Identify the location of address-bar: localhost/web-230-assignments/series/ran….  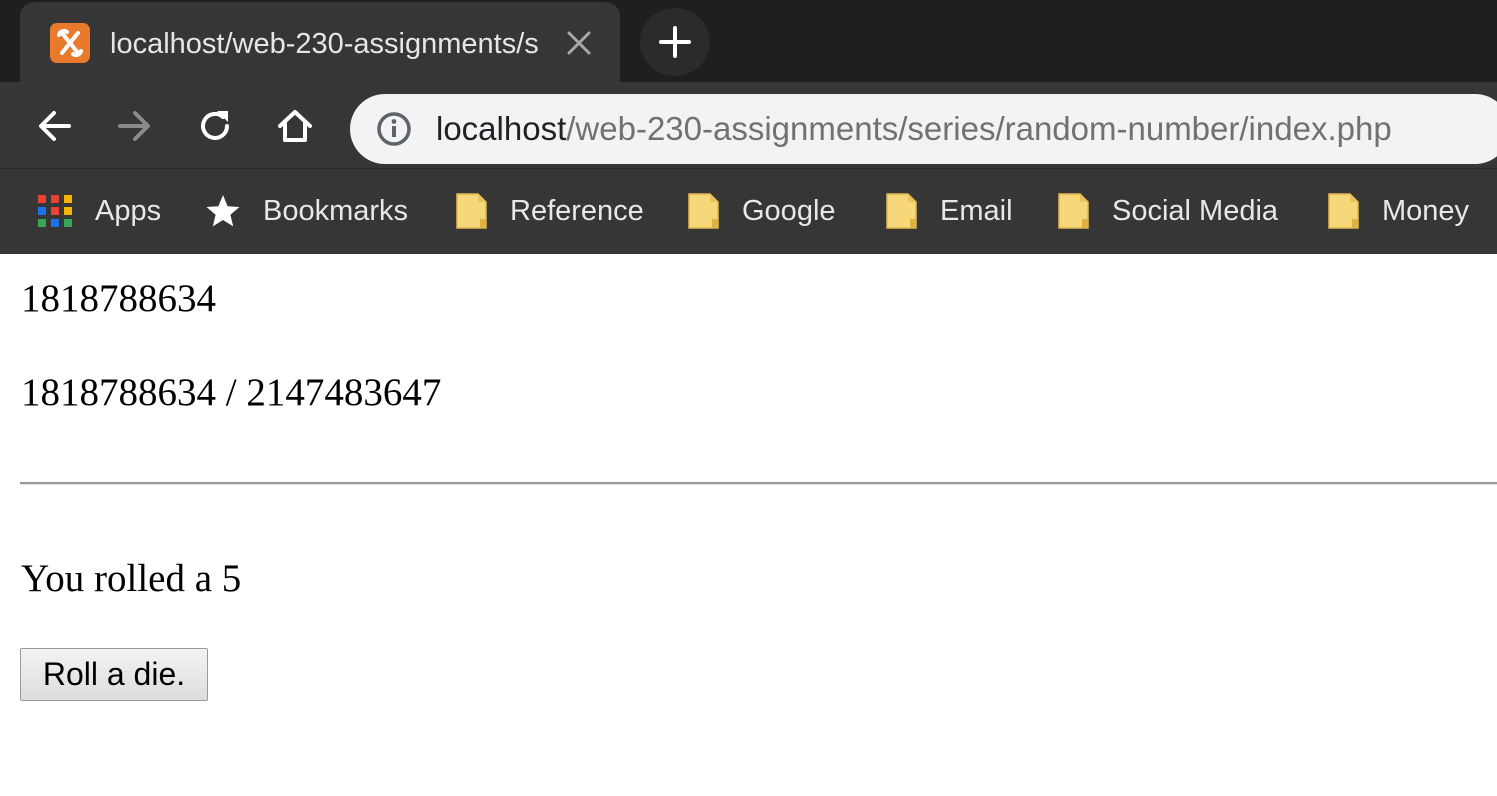
(923, 129).